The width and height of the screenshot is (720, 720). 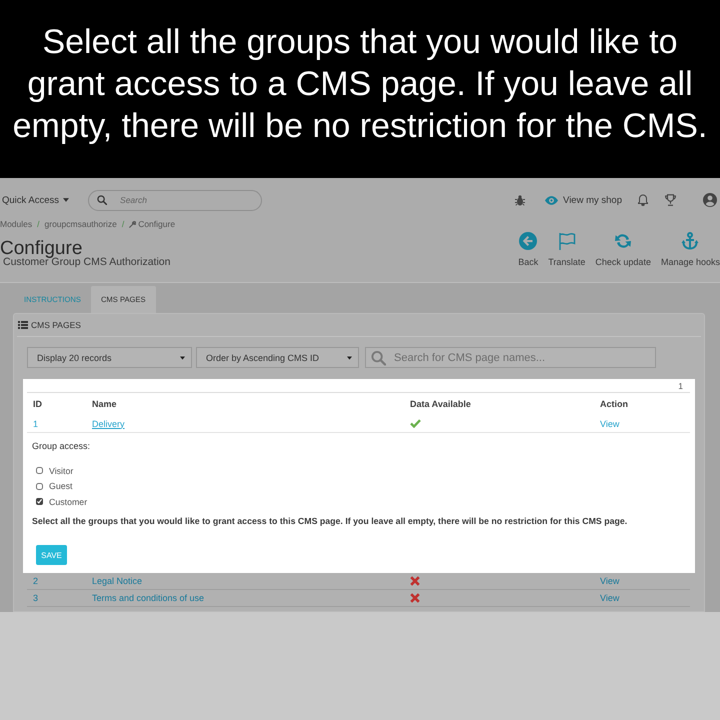 I want to click on bug-icon, so click(x=520, y=200).